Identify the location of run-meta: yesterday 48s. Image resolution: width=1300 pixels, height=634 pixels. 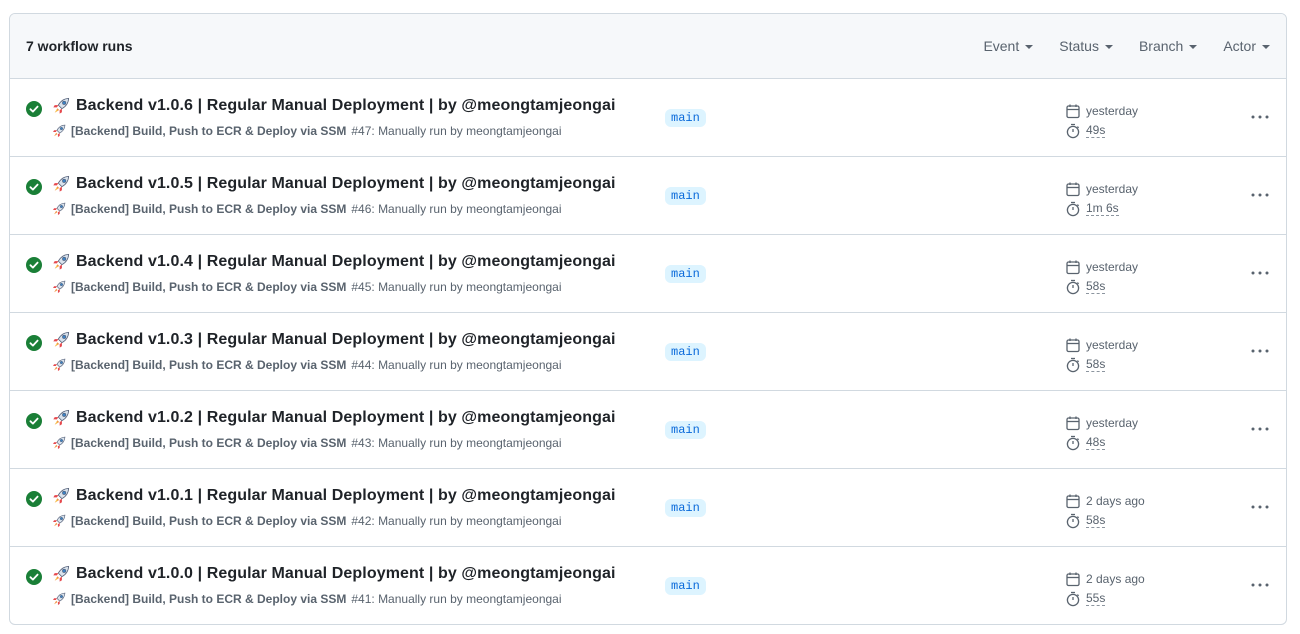
(1101, 433).